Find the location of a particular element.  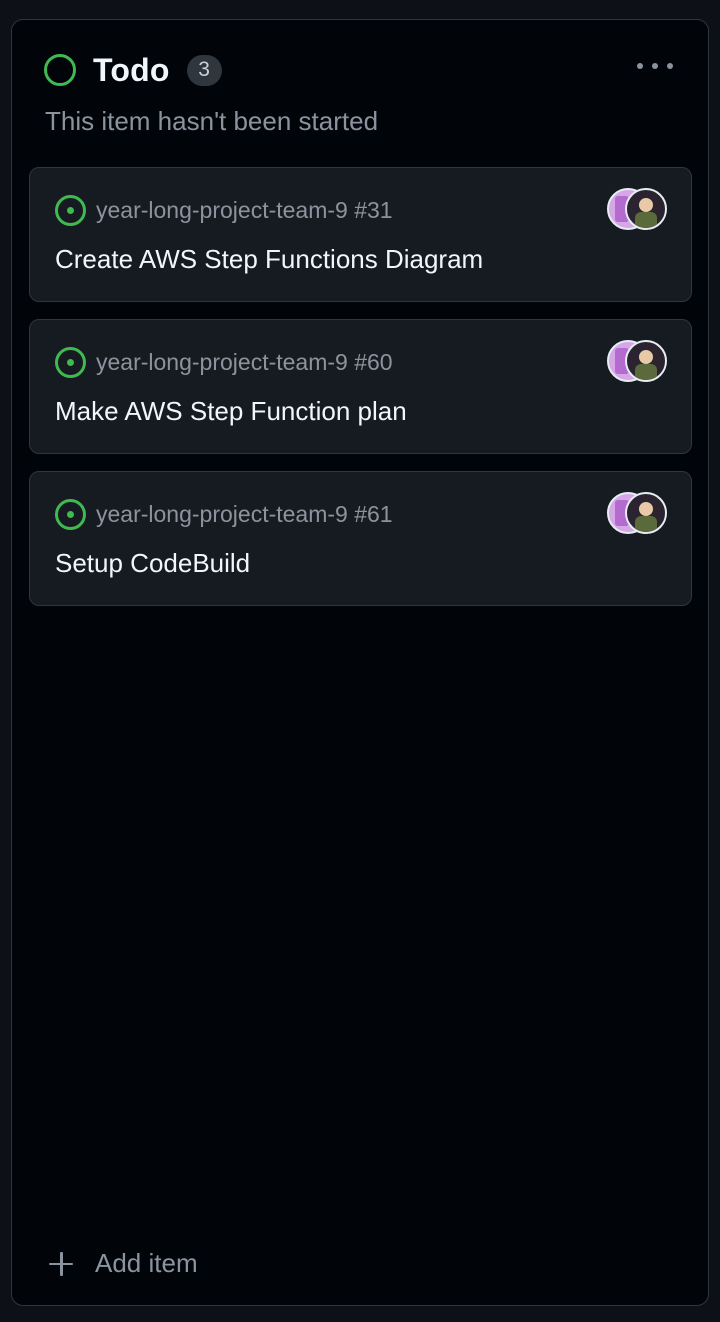

kebab-horizontal-icon is located at coordinates (640, 66).